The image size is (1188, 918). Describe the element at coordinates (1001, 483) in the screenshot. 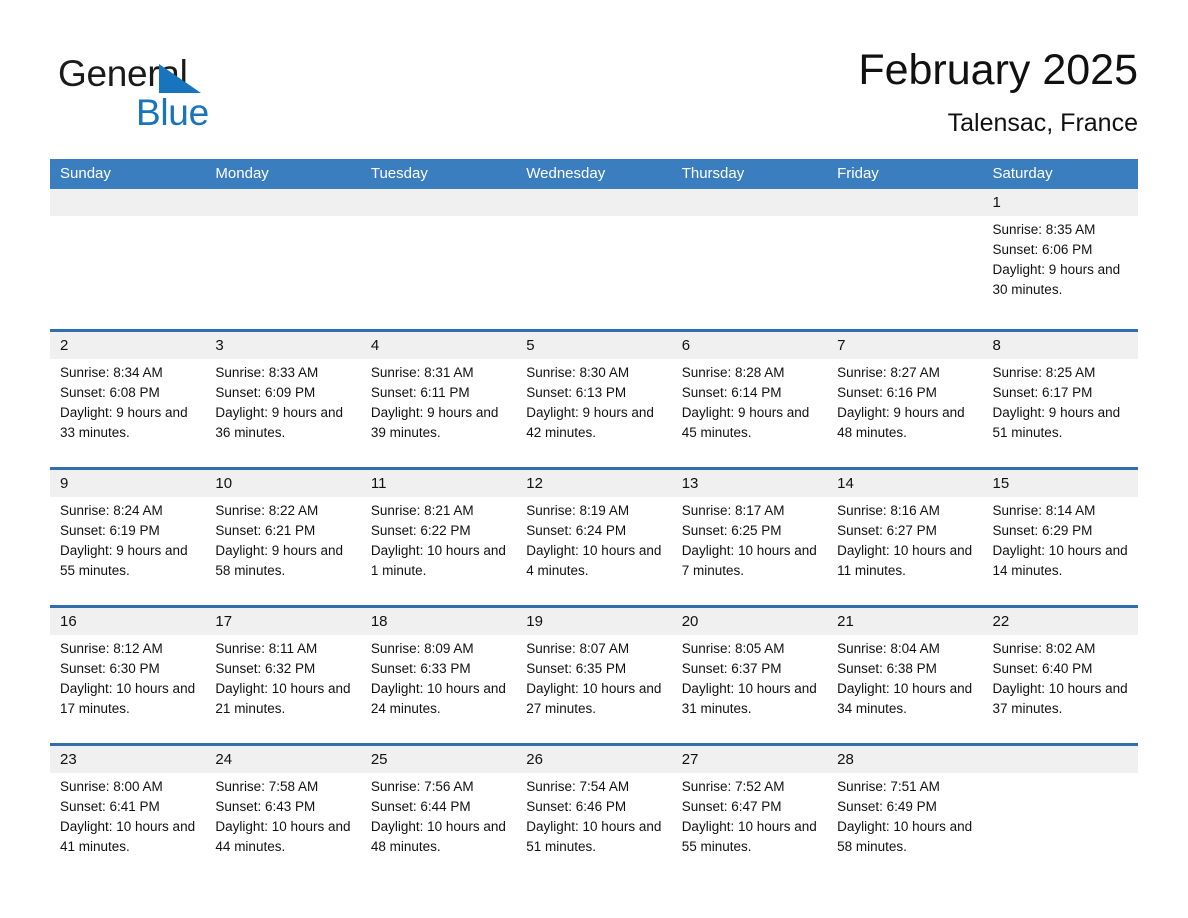

I see `day-number: 15` at that location.